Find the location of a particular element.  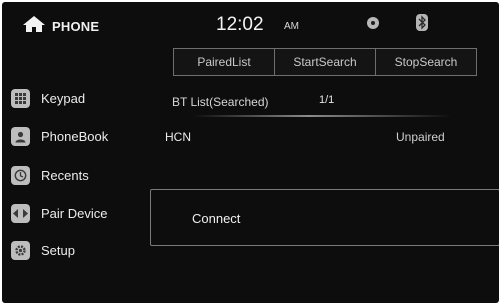

tab-paired-list: PairedList is located at coordinates (224, 62).